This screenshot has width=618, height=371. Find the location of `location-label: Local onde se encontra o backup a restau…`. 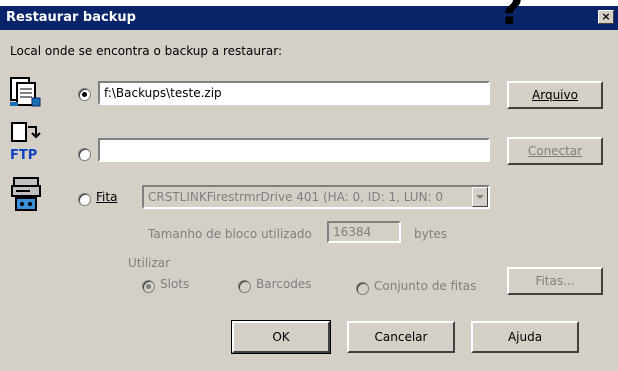

location-label: Local onde se encontra o backup a restau… is located at coordinates (146, 51).